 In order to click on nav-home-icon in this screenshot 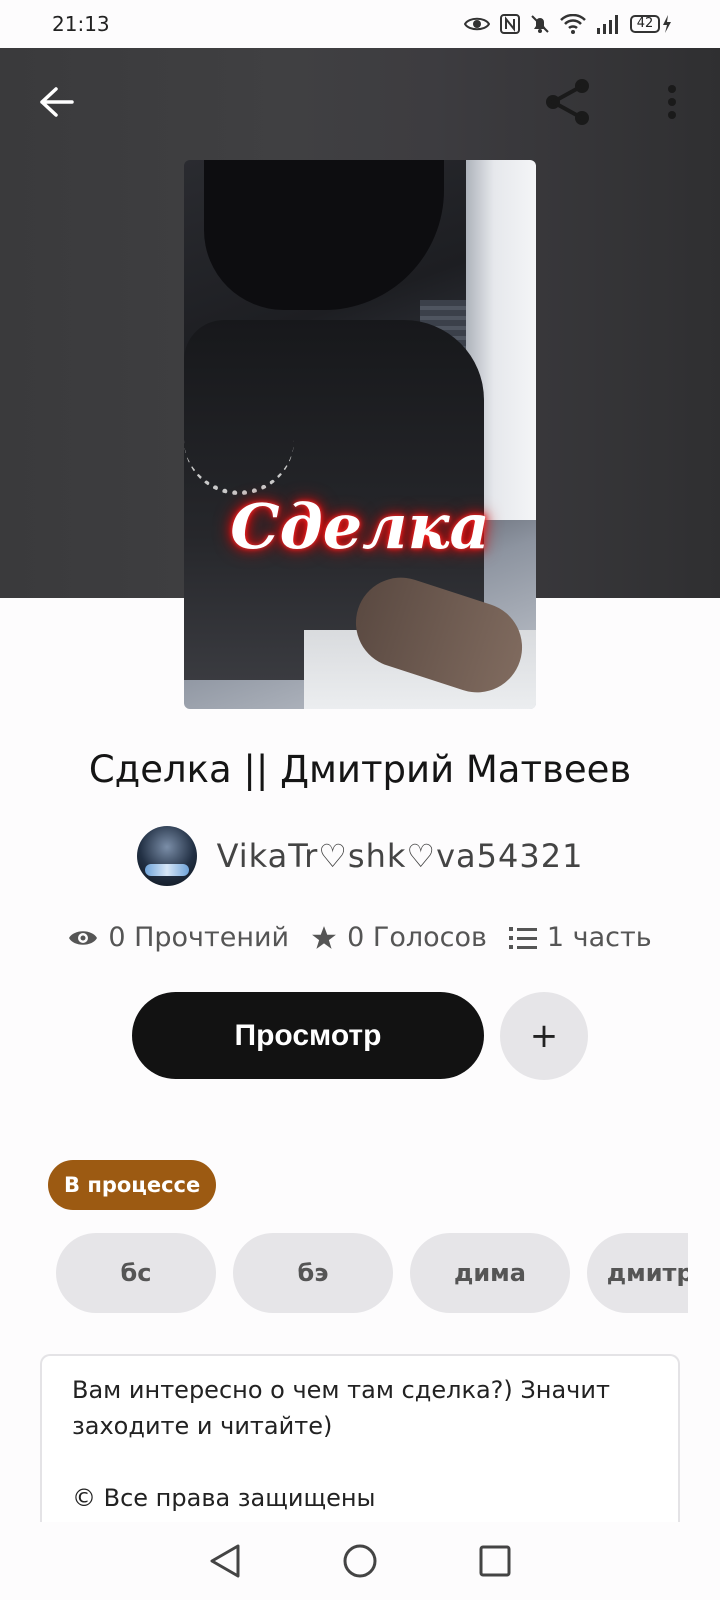, I will do `click(360, 1561)`.